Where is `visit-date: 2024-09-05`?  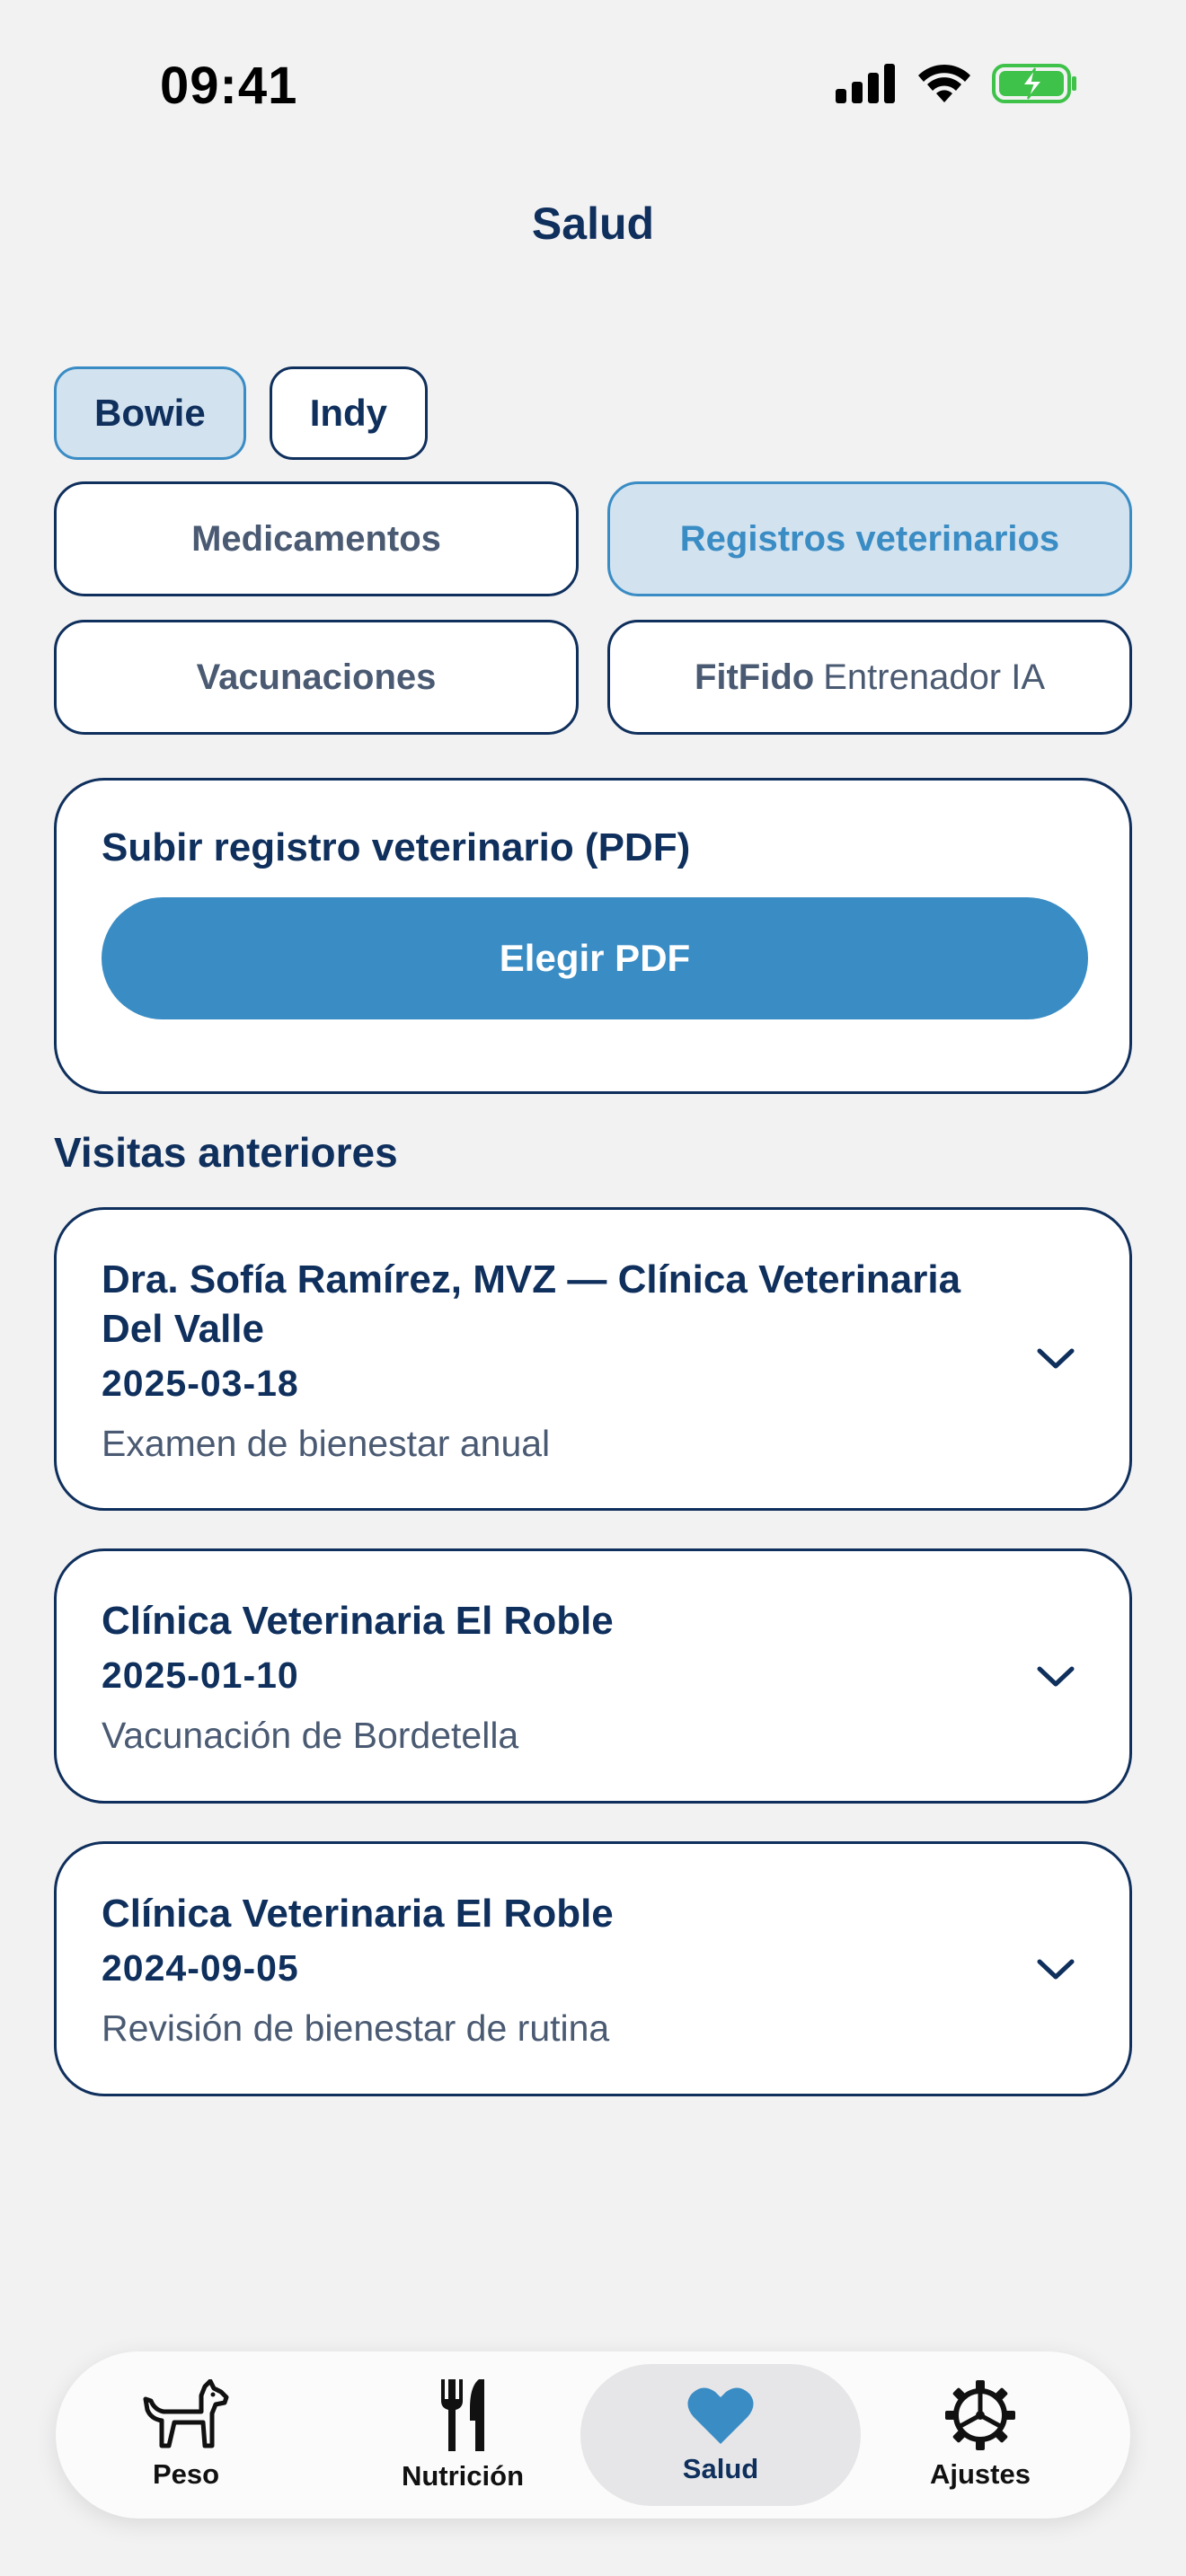 visit-date: 2024-09-05 is located at coordinates (200, 1968).